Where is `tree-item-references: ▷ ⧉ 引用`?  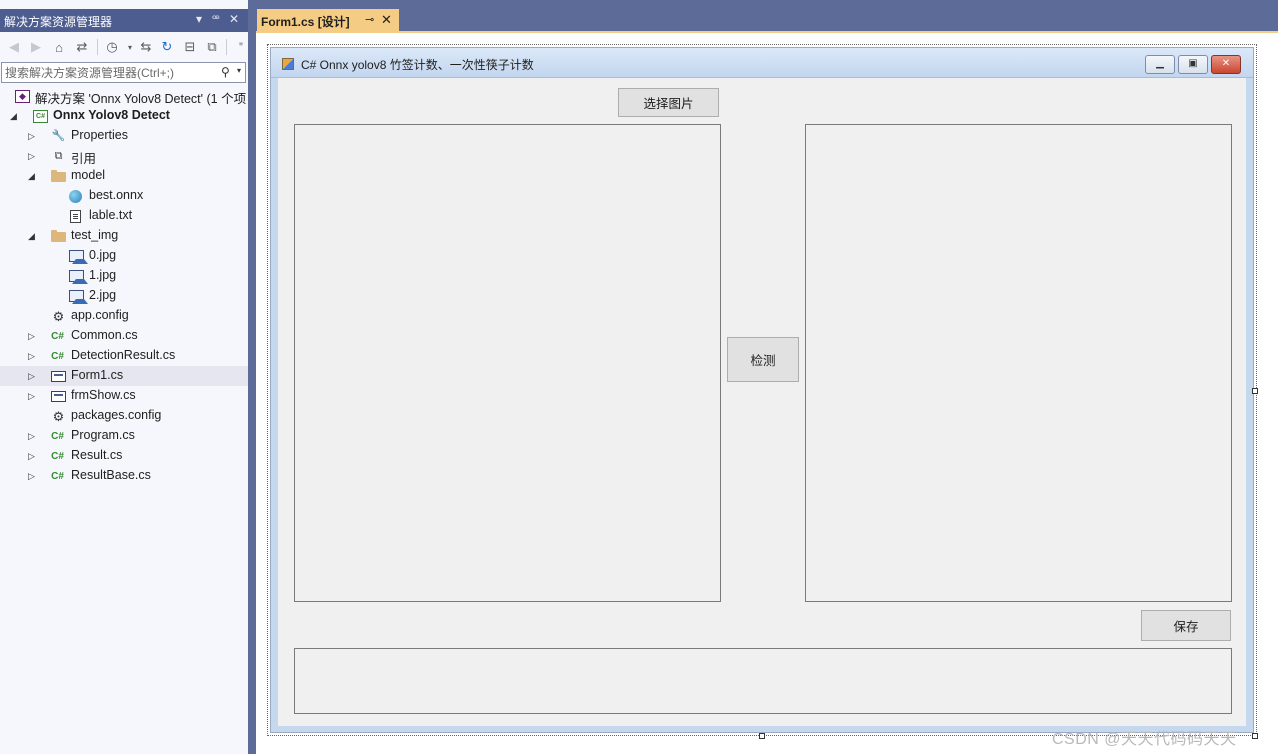
tree-item-references: ▷ ⧉ 引用 is located at coordinates (124, 156).